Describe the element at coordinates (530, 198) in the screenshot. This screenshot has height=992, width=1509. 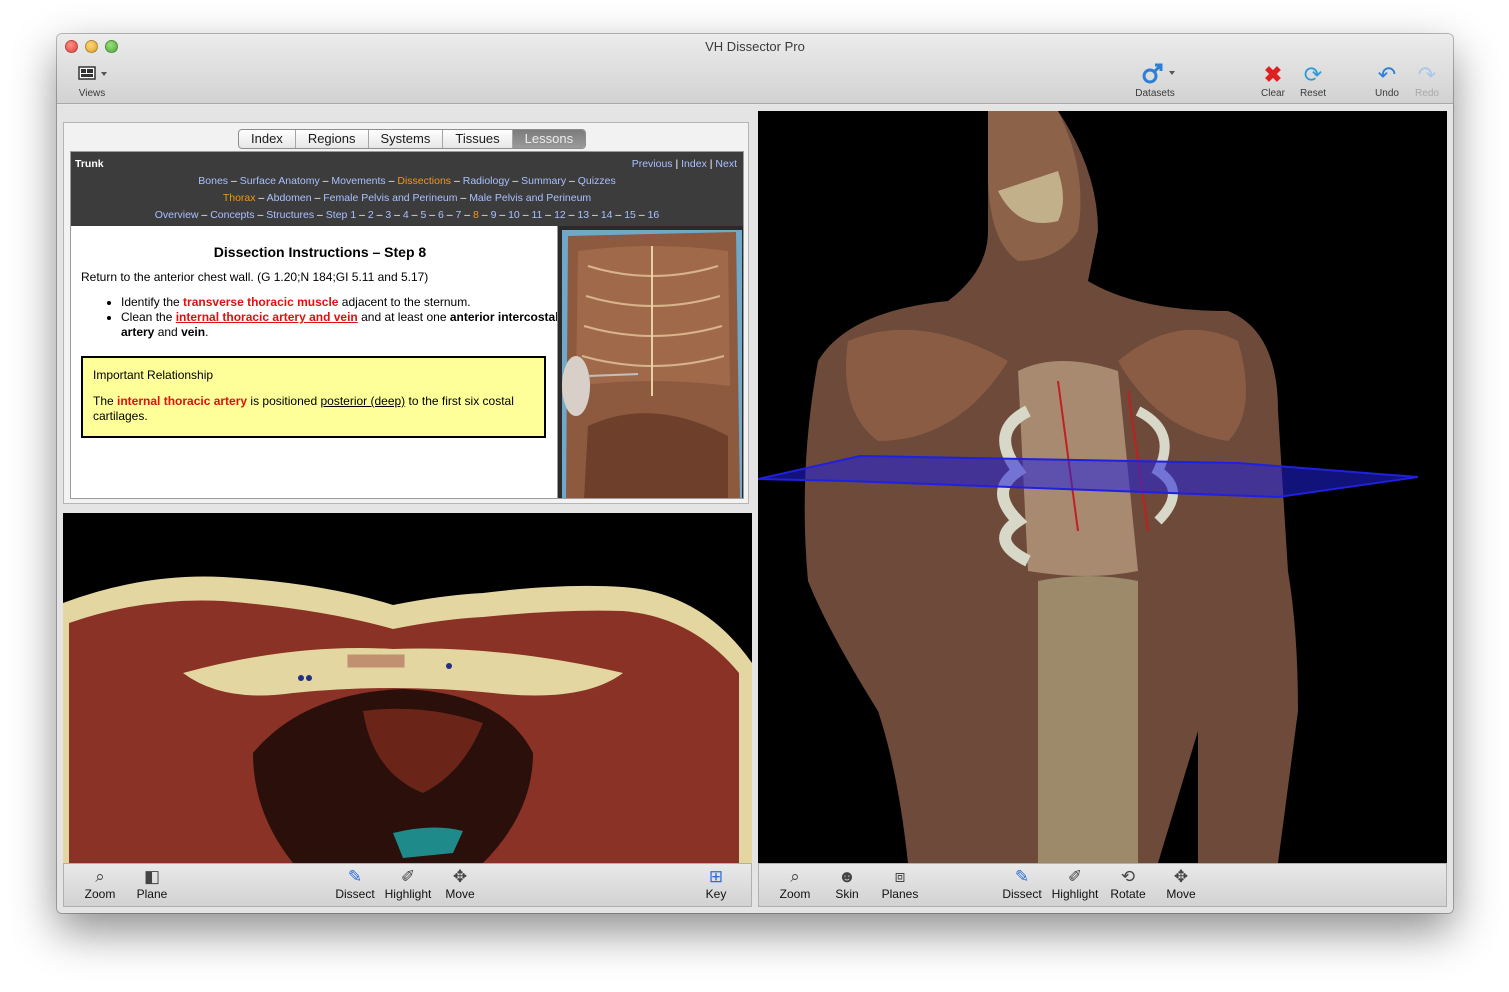
I see `nav-link: Male Pelvis and Perineum` at that location.